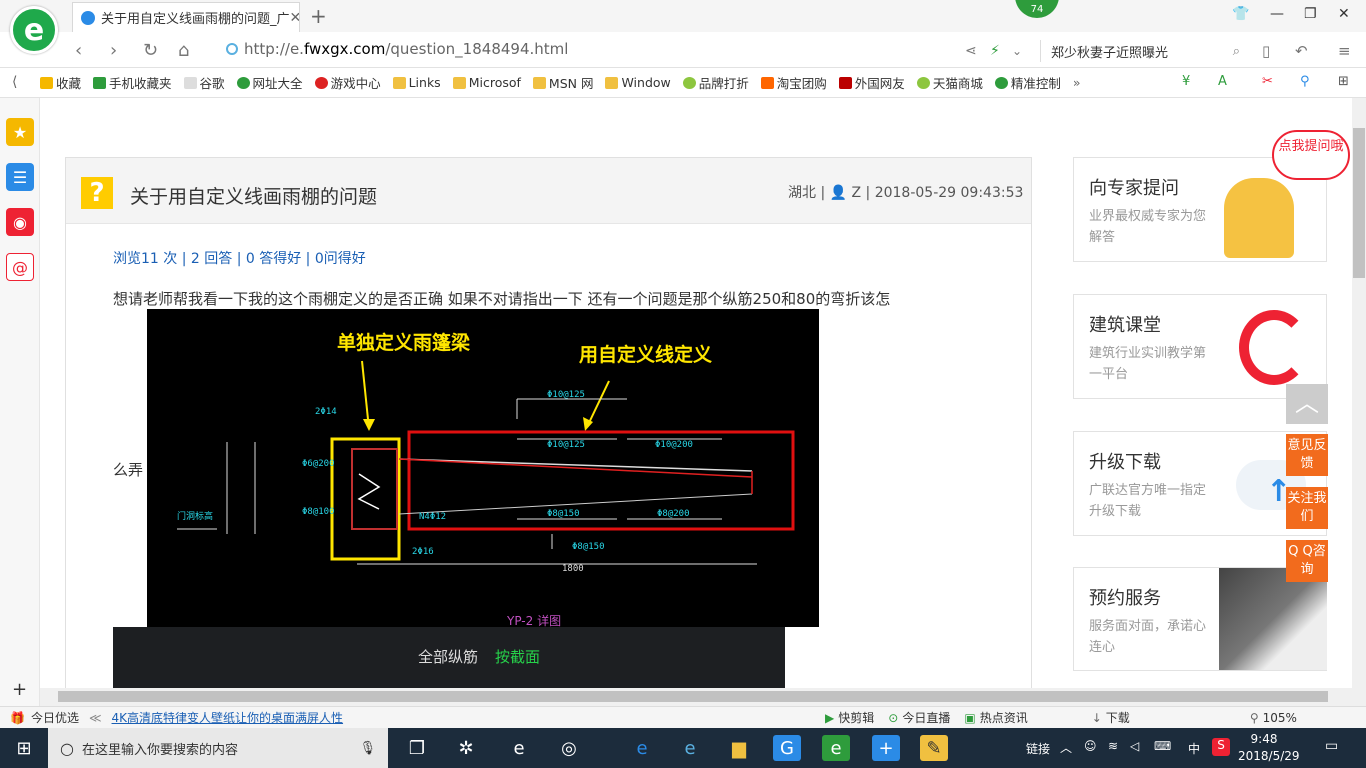  What do you see at coordinates (934, 748) in the screenshot?
I see `notepad-icon: ✎` at bounding box center [934, 748].